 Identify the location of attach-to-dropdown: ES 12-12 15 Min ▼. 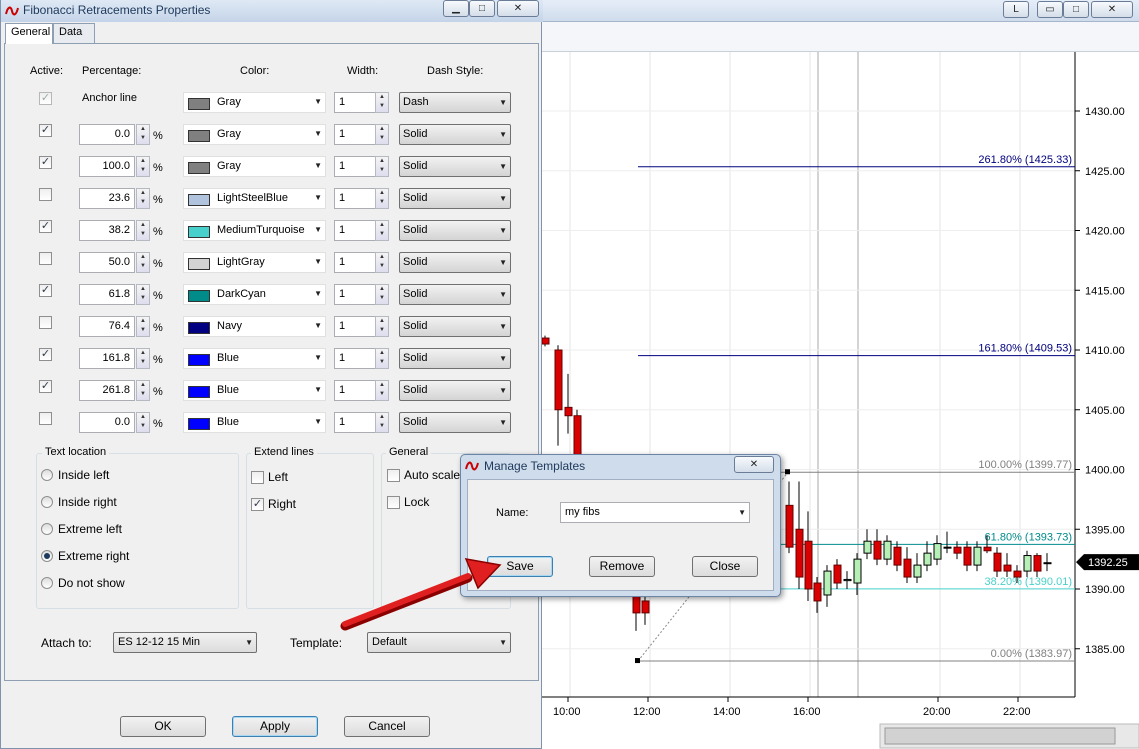
(185, 642).